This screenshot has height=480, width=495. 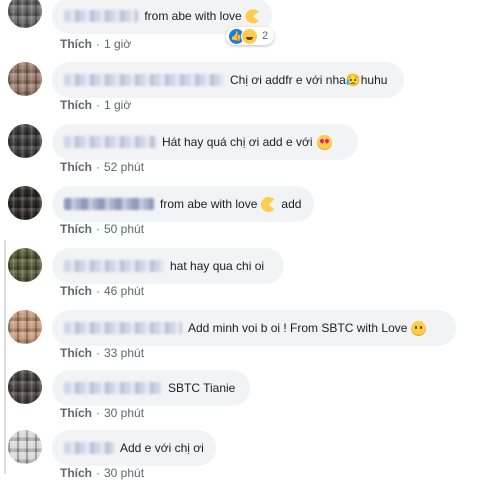 What do you see at coordinates (237, 142) in the screenshot?
I see `comment-text: Hát hay quá chị ơi add e với` at bounding box center [237, 142].